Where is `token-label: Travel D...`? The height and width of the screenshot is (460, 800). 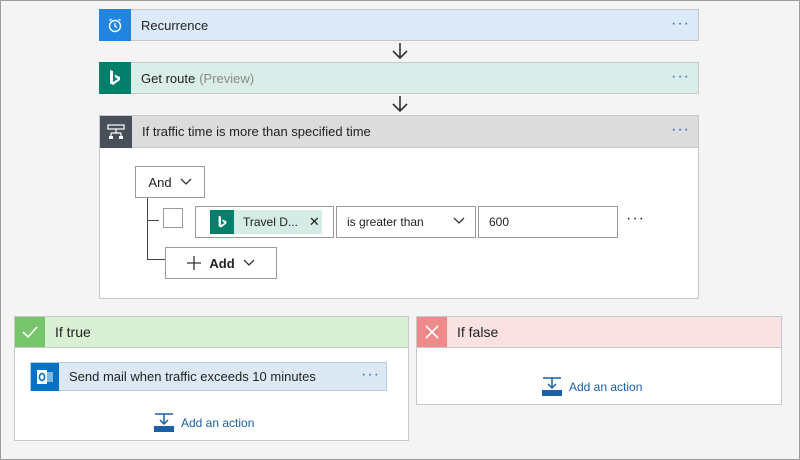
token-label: Travel D... is located at coordinates (270, 222).